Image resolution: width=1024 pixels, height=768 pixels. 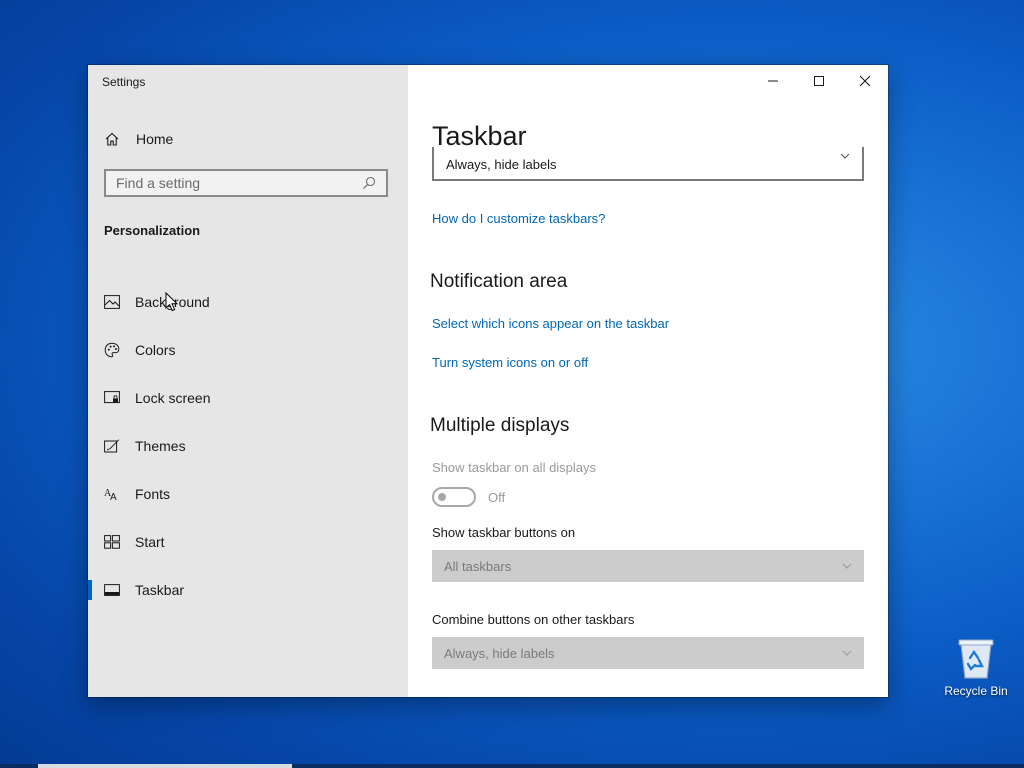 I want to click on home-icon, so click(x=112, y=139).